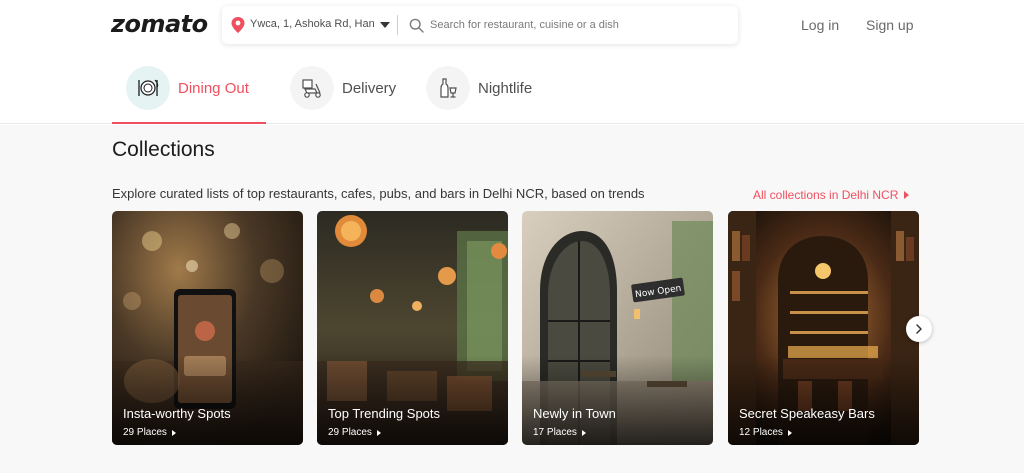  Describe the element at coordinates (163, 149) in the screenshot. I see `collections-title: Collections` at that location.